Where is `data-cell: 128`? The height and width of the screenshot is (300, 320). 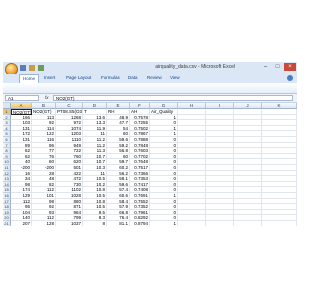 data-cell: 128 is located at coordinates (44, 223).